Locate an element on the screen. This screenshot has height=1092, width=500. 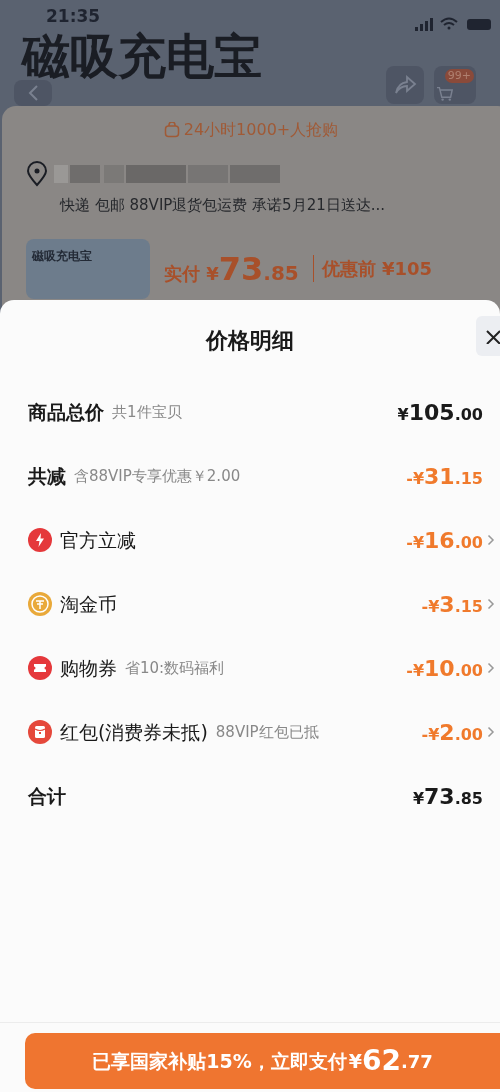
close-button is located at coordinates (488, 336).